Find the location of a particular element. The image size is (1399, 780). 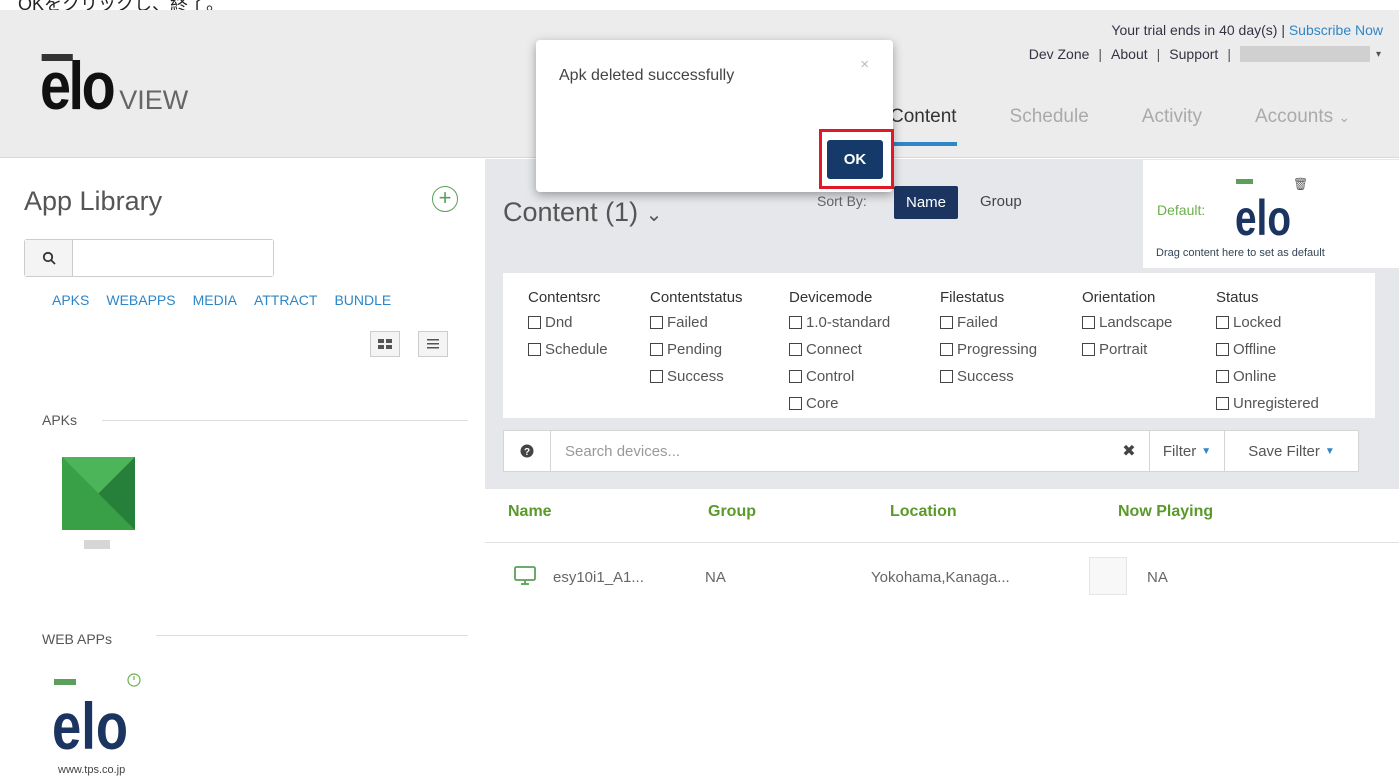

dialog-message: Apk deleted successfully is located at coordinates (647, 75).